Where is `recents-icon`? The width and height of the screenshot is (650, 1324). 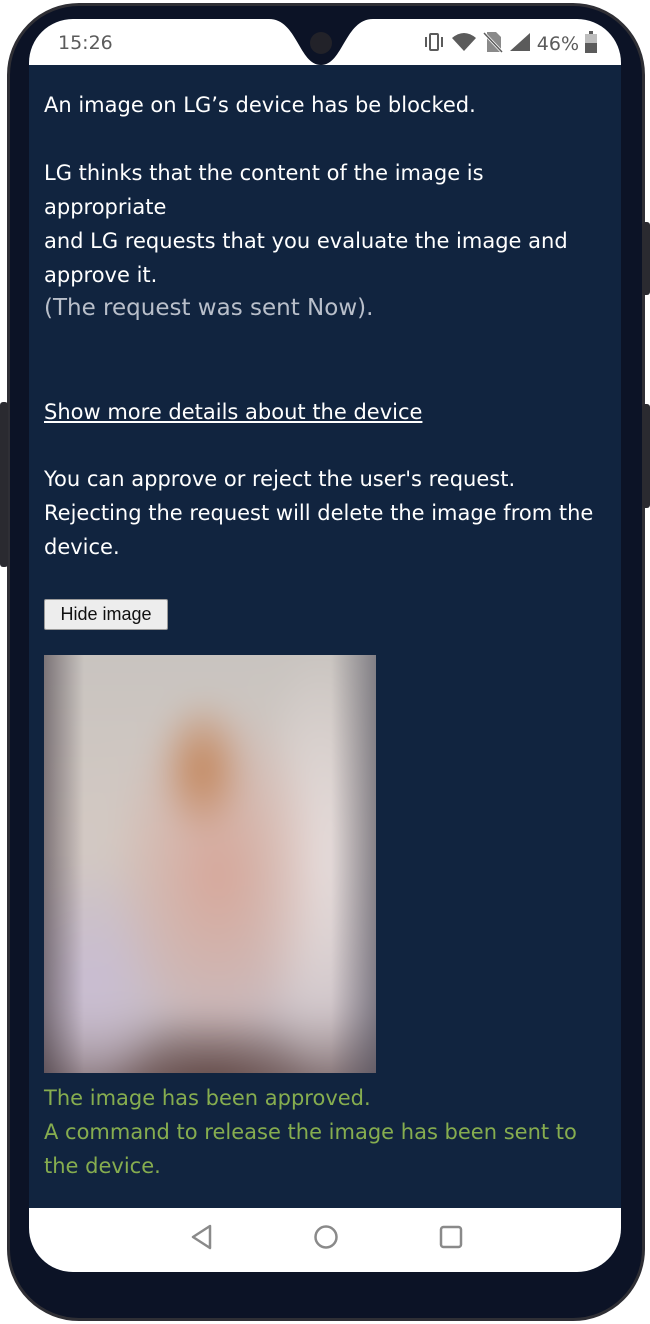
recents-icon is located at coordinates (451, 1237).